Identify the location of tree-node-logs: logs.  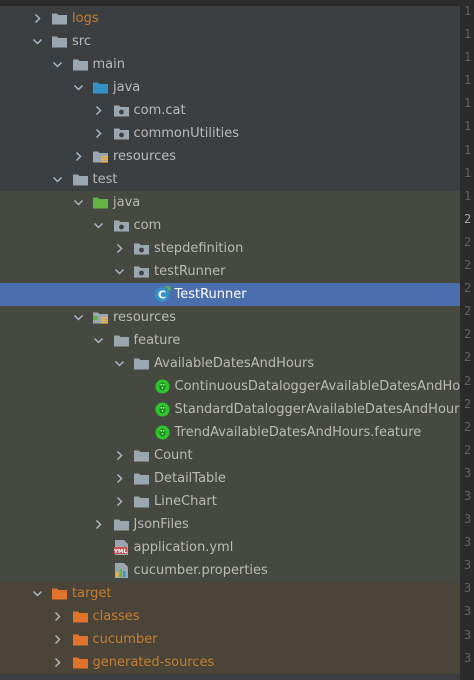
(230, 18).